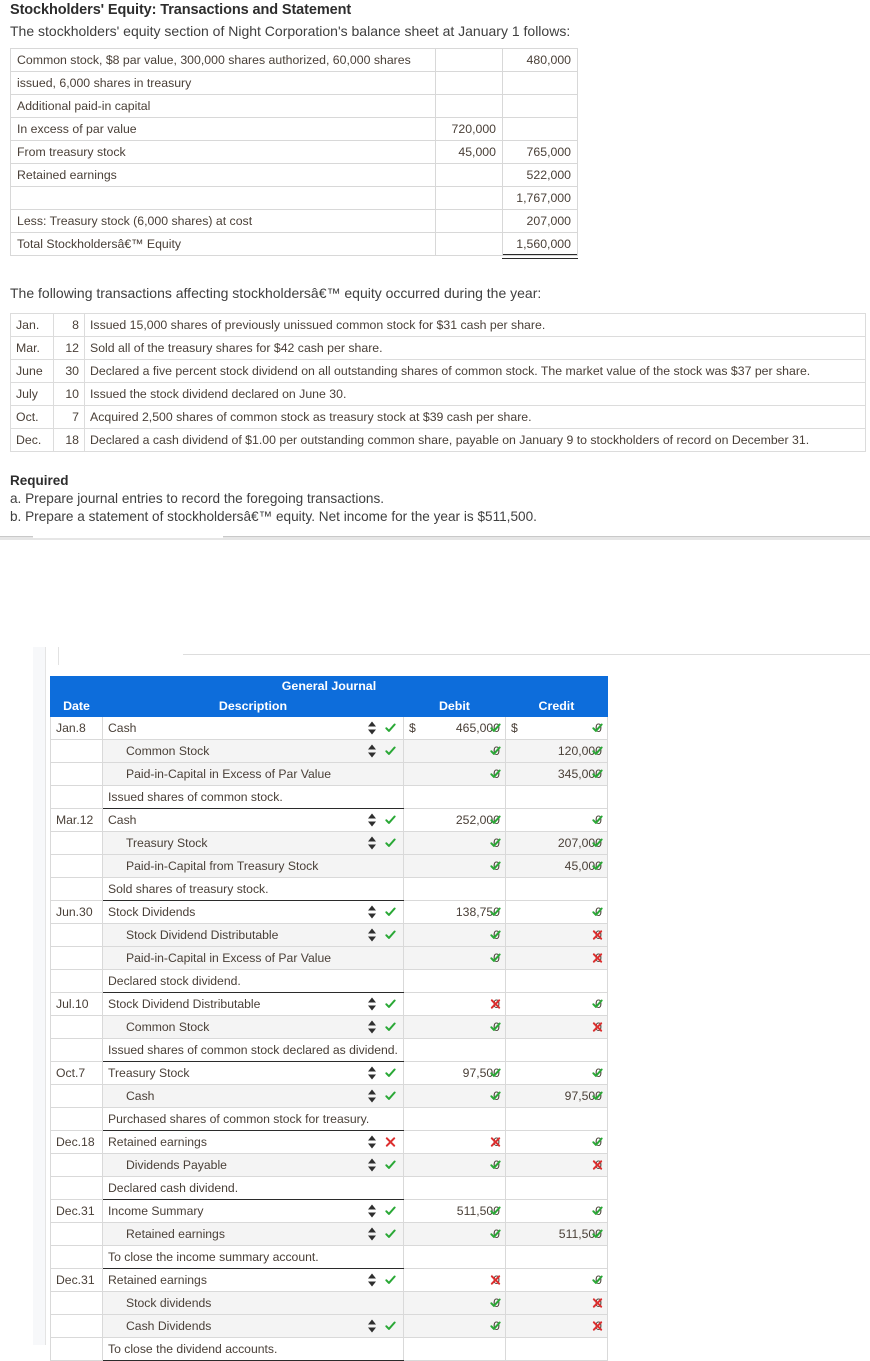 This screenshot has width=870, height=1361. What do you see at coordinates (556, 1234) in the screenshot?
I see `journal-credit-input: 511,500` at bounding box center [556, 1234].